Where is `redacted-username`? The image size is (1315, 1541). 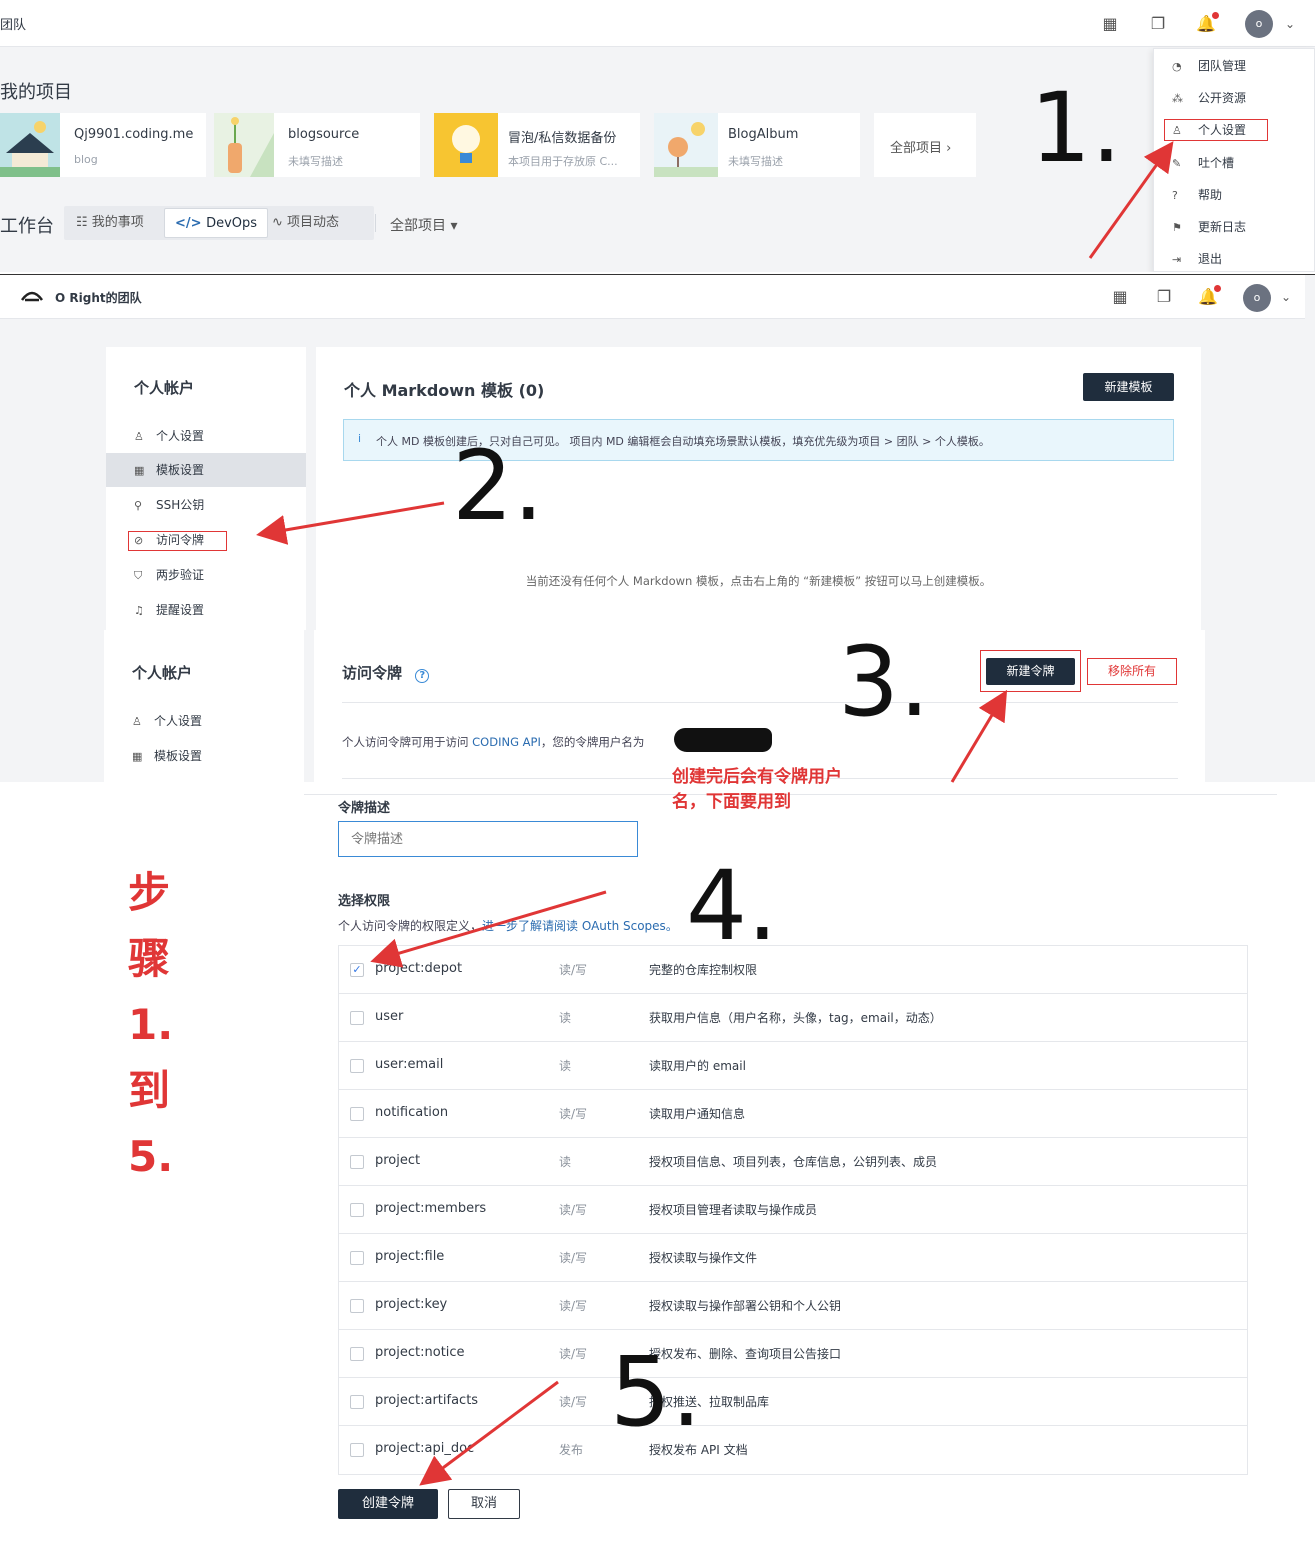
redacted-username is located at coordinates (723, 740).